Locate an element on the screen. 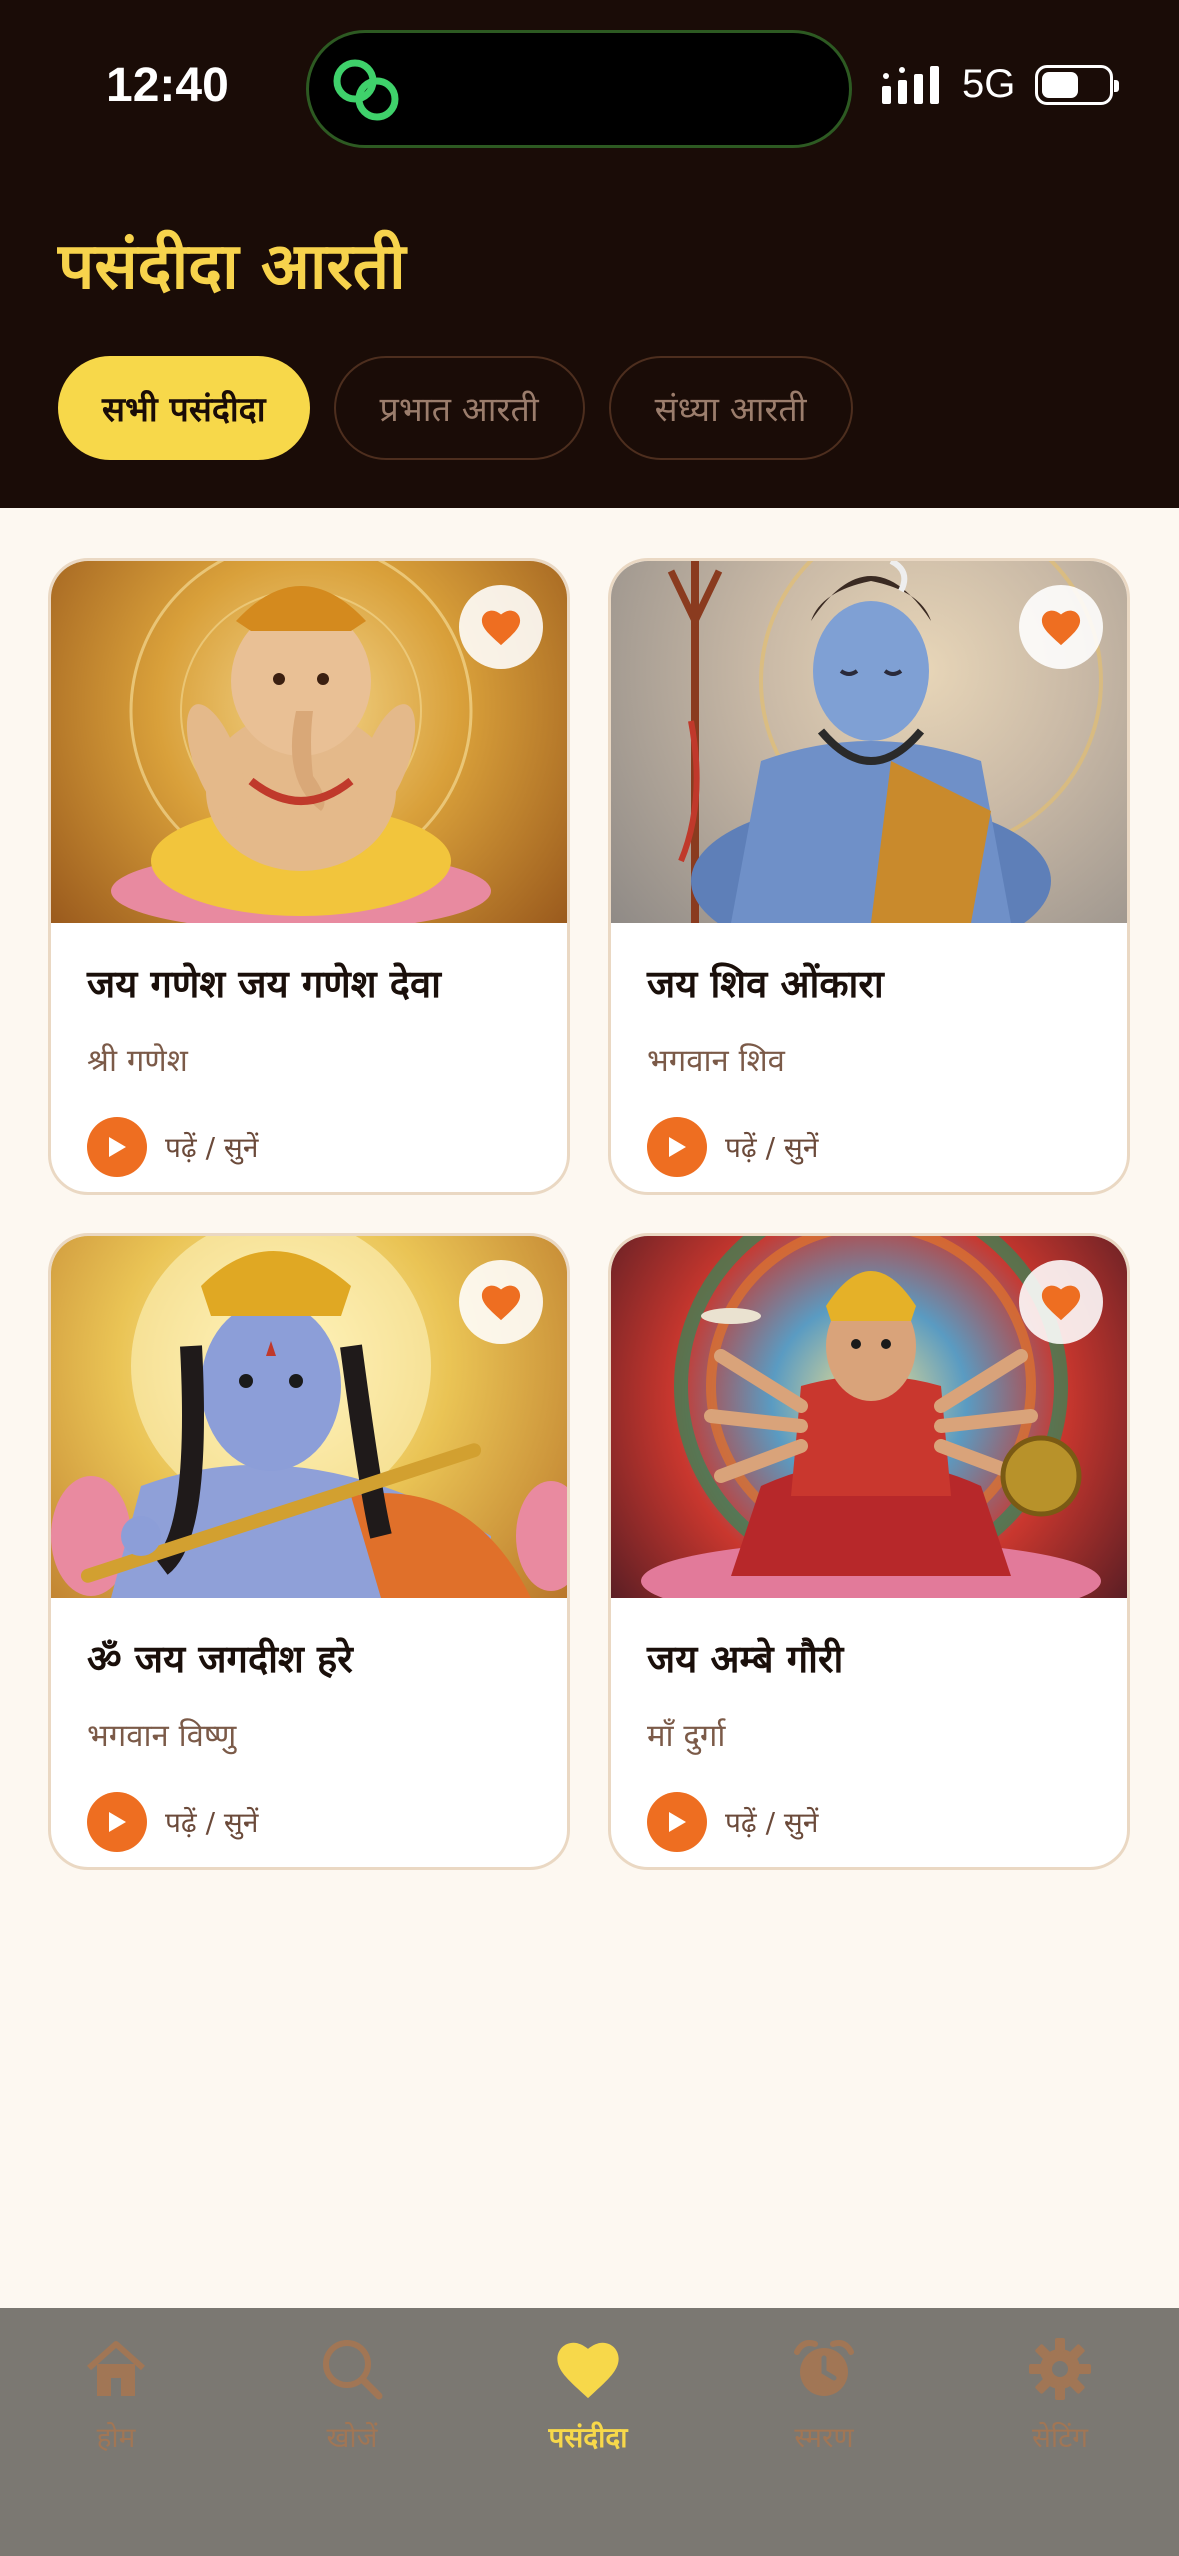 The image size is (1179, 2556). network-label: 5G is located at coordinates (989, 84).